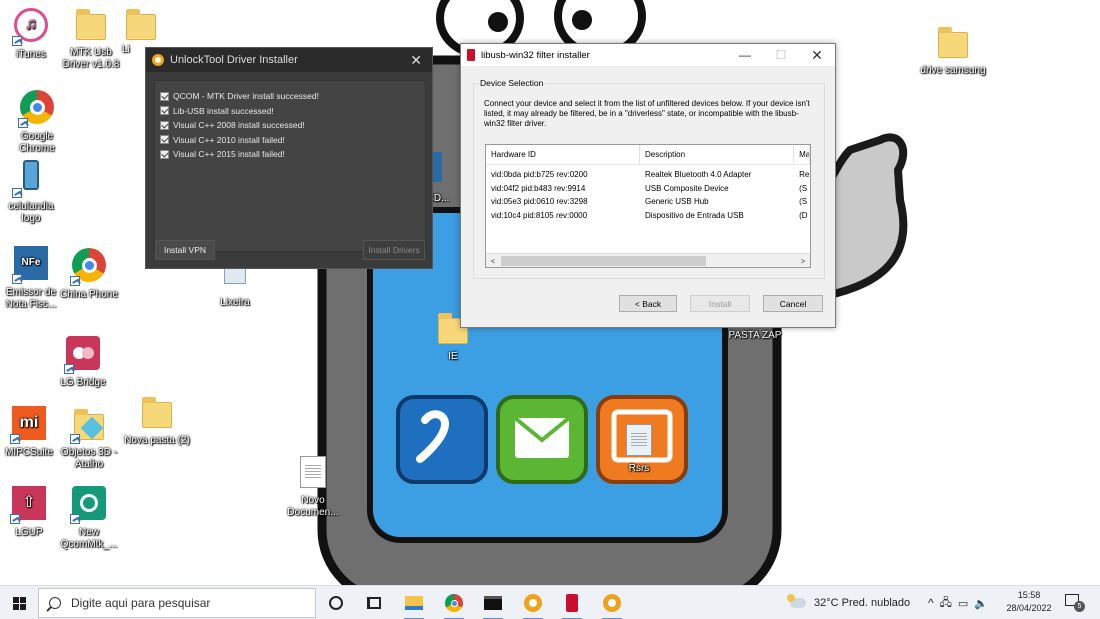 The image size is (1100, 619). Describe the element at coordinates (720, 303) in the screenshot. I see `install-button: Install` at that location.